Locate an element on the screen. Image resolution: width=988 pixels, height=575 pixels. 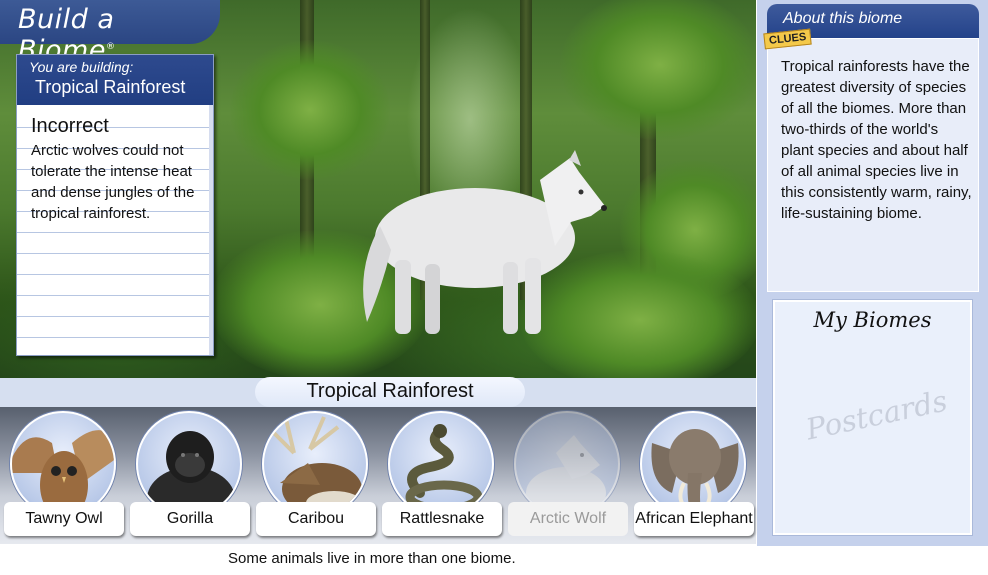
building-header: You are building: Tropical Rainforest is located at coordinates (115, 80).